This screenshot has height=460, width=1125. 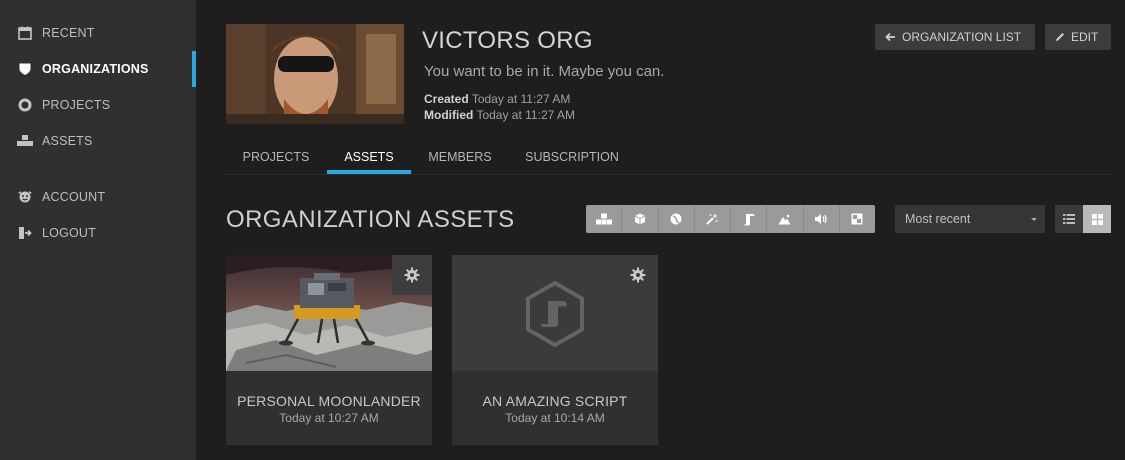 I want to click on shield-icon, so click(x=25, y=69).